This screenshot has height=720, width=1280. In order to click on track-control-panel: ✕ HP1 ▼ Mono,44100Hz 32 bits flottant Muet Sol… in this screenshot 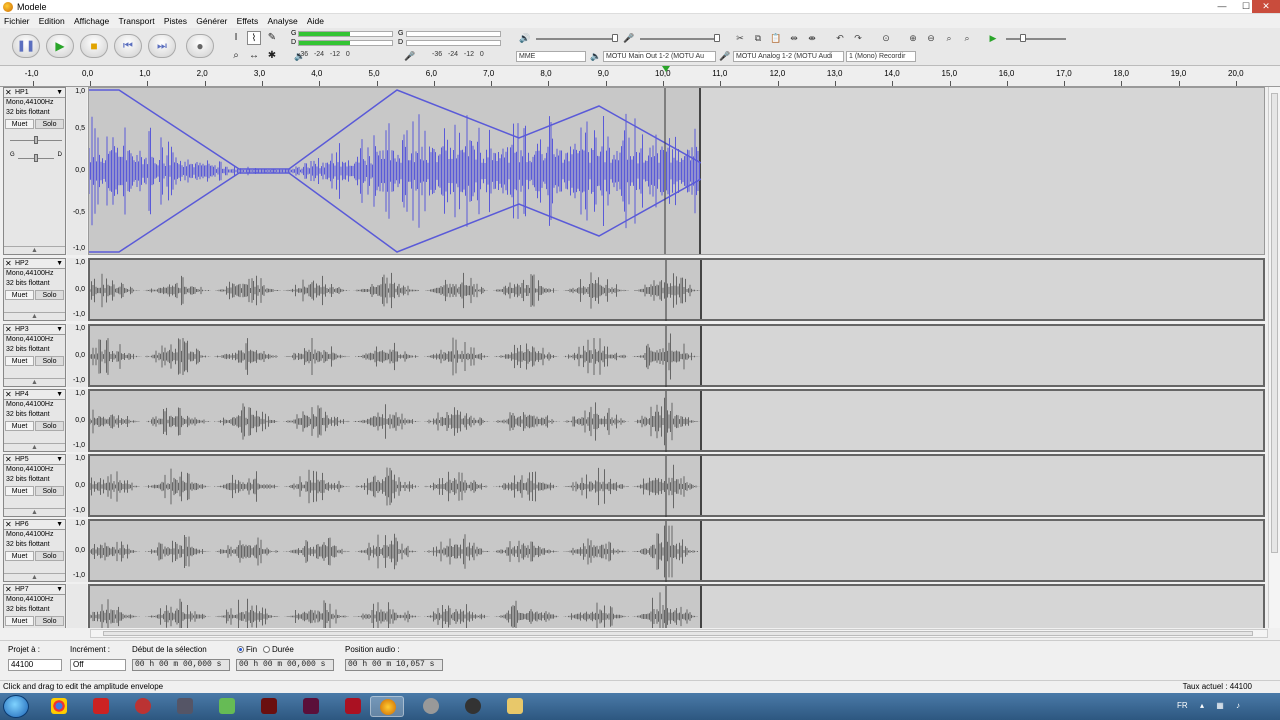, I will do `click(34, 171)`.